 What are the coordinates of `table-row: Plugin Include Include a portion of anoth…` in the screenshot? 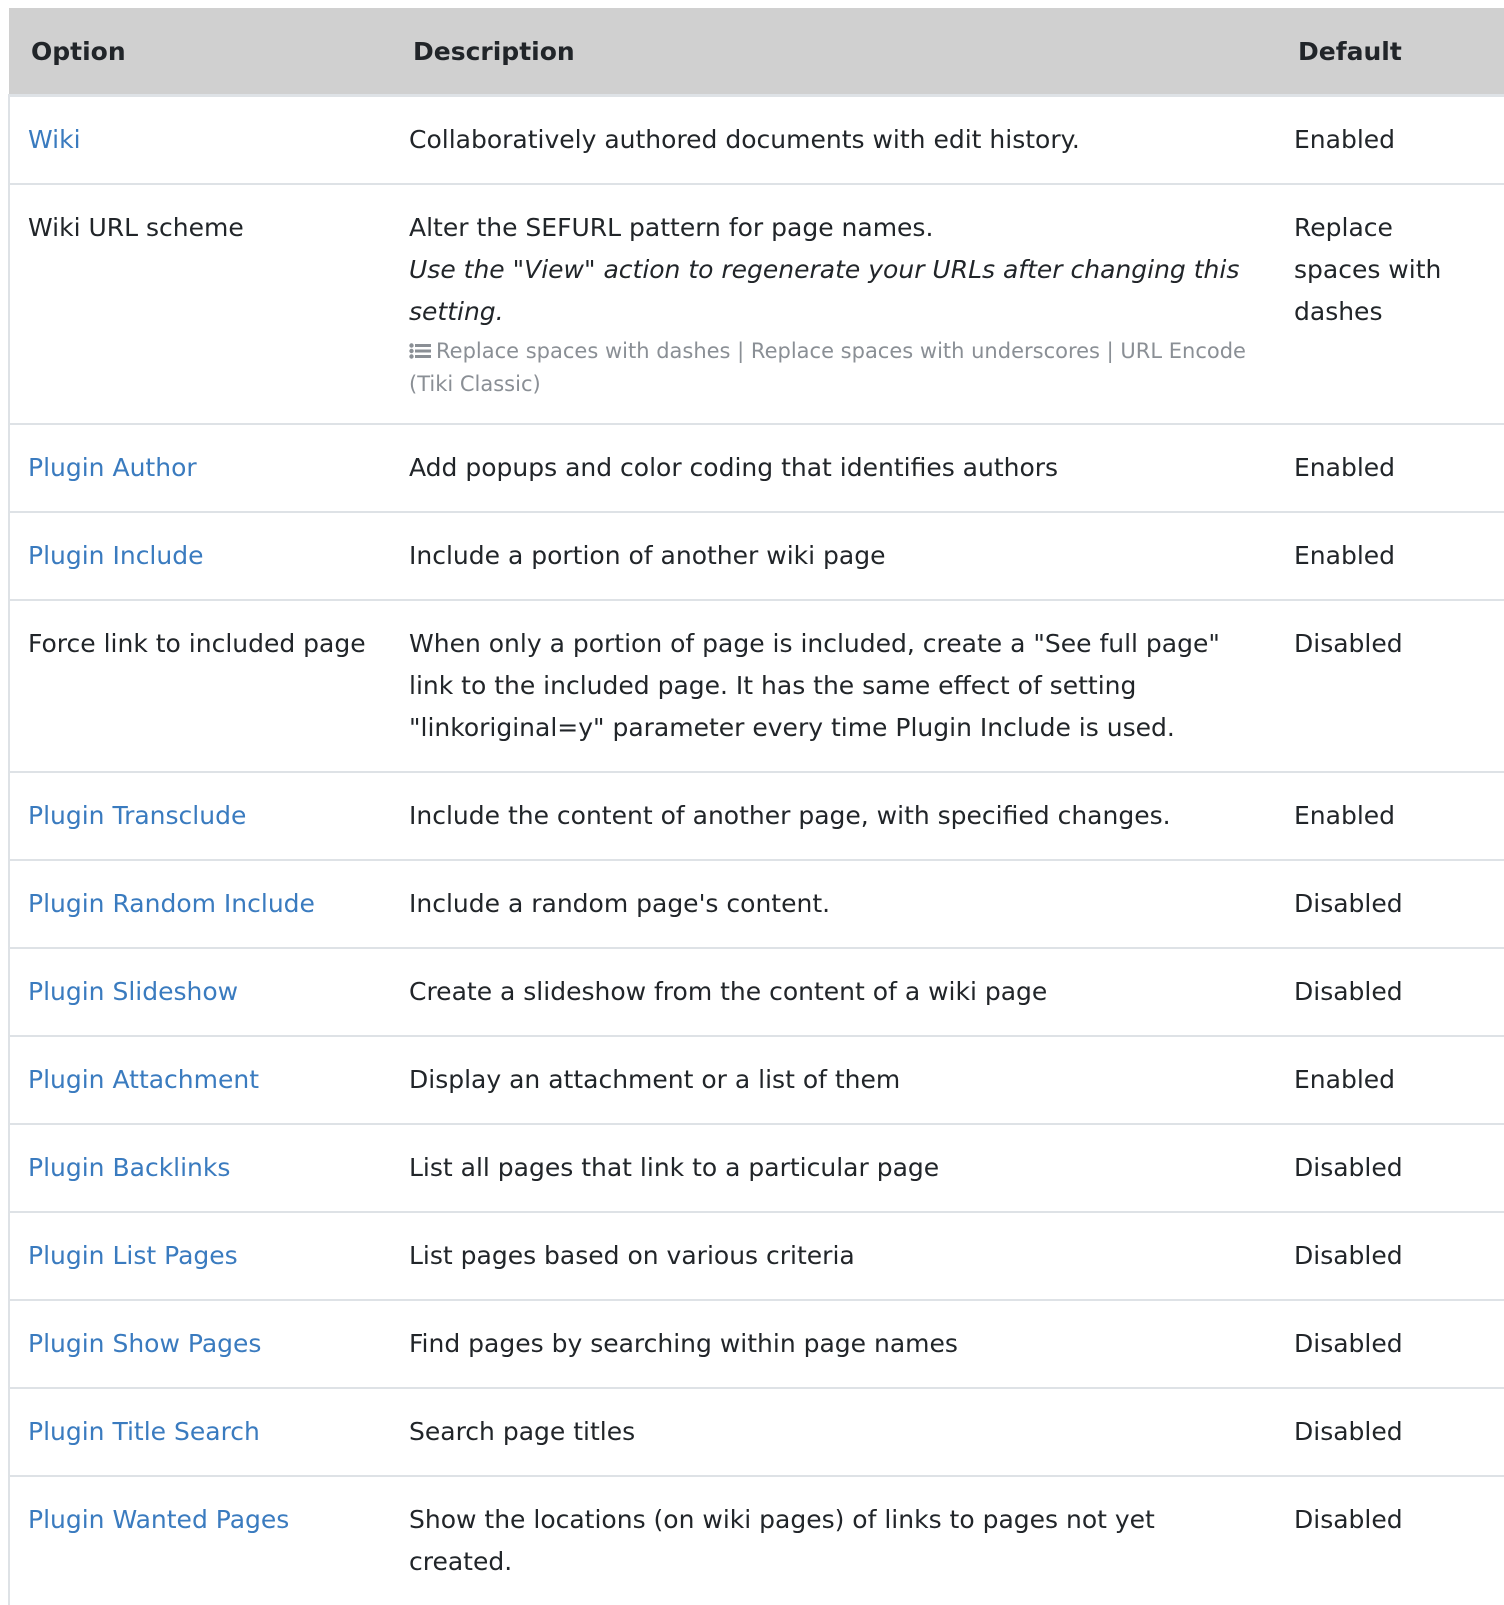 It's located at (756, 556).